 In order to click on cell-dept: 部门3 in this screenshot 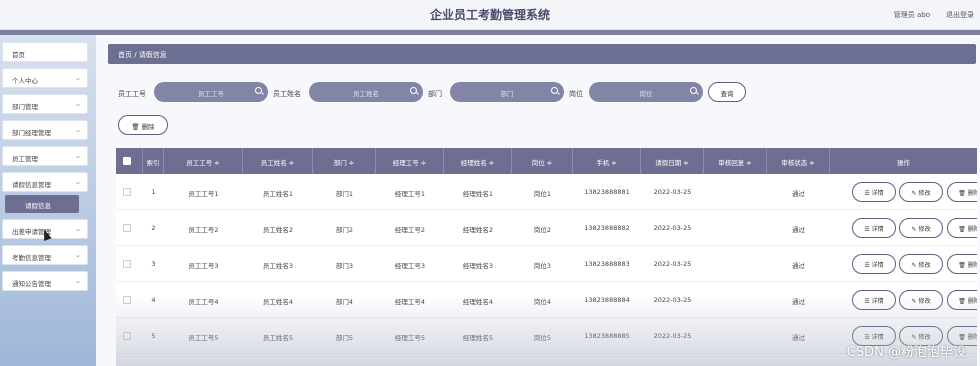, I will do `click(344, 266)`.